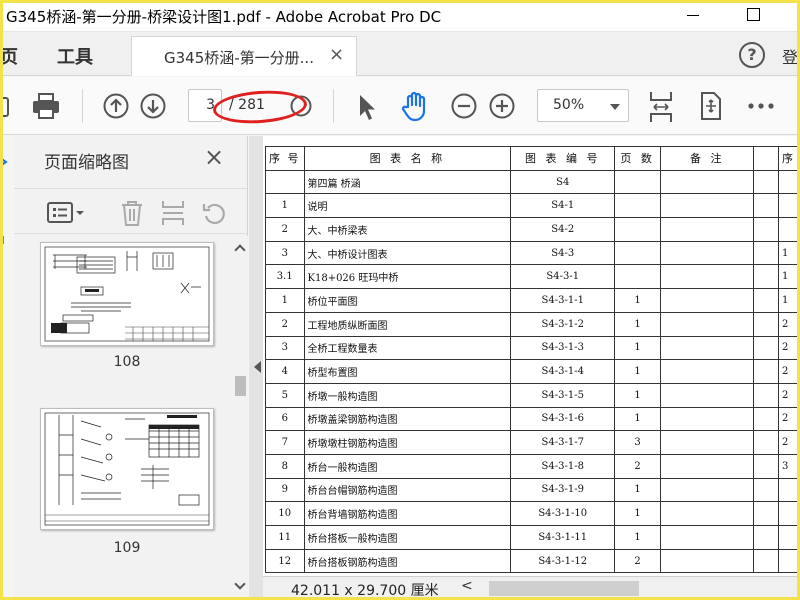 The width and height of the screenshot is (800, 600). What do you see at coordinates (333, 106) in the screenshot?
I see `toolbar-separator` at bounding box center [333, 106].